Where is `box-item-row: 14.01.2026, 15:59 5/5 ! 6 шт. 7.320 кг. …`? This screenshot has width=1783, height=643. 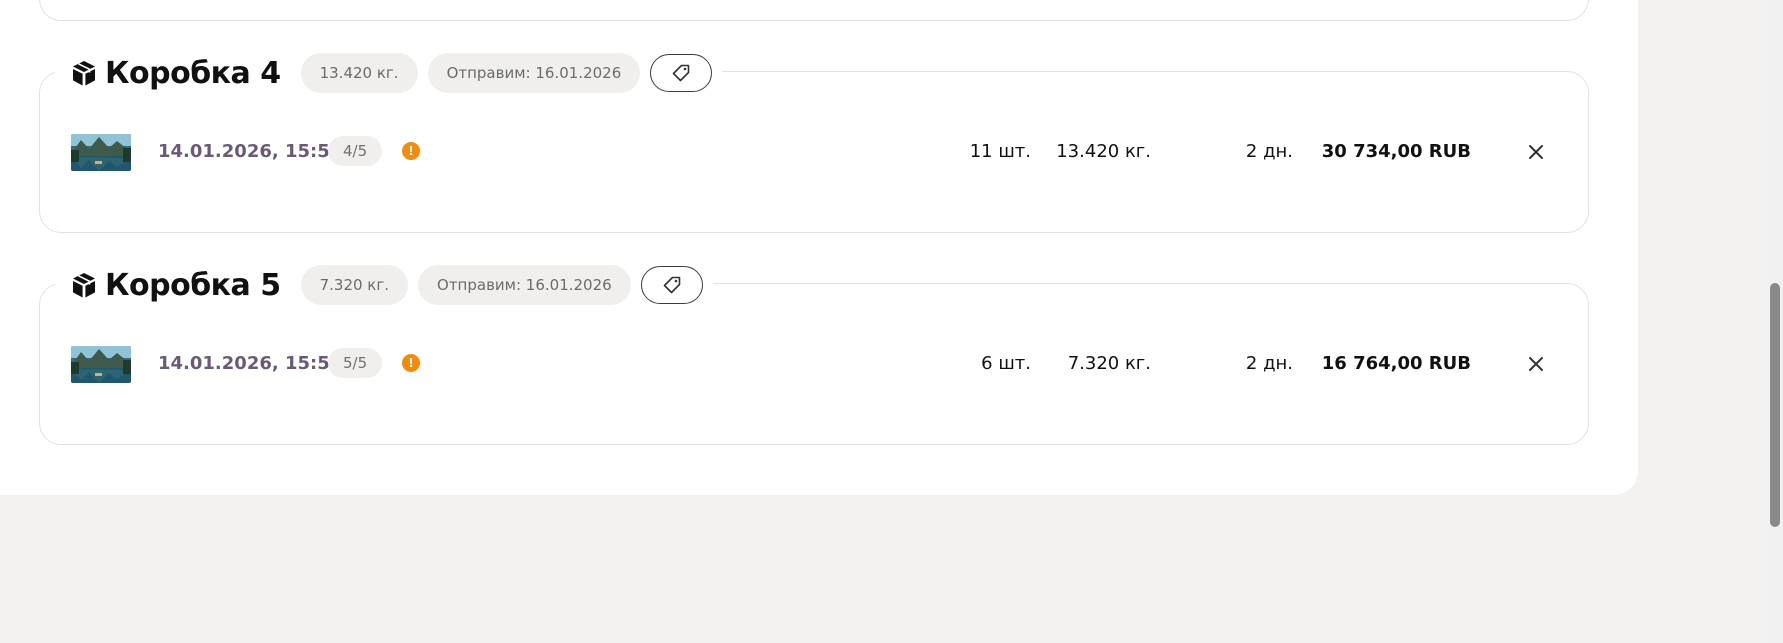 box-item-row: 14.01.2026, 15:59 5/5 ! 6 шт. 7.320 кг. … is located at coordinates (814, 365).